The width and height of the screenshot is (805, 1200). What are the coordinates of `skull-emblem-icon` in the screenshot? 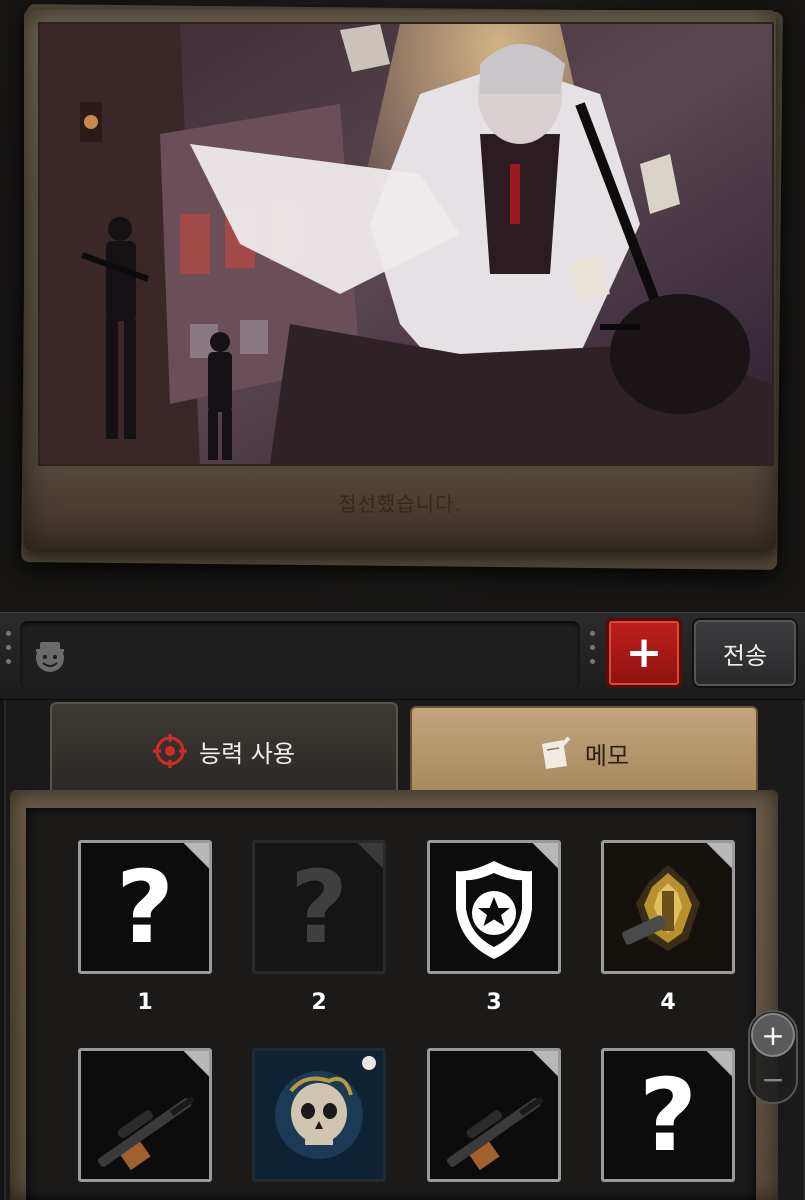 It's located at (319, 1115).